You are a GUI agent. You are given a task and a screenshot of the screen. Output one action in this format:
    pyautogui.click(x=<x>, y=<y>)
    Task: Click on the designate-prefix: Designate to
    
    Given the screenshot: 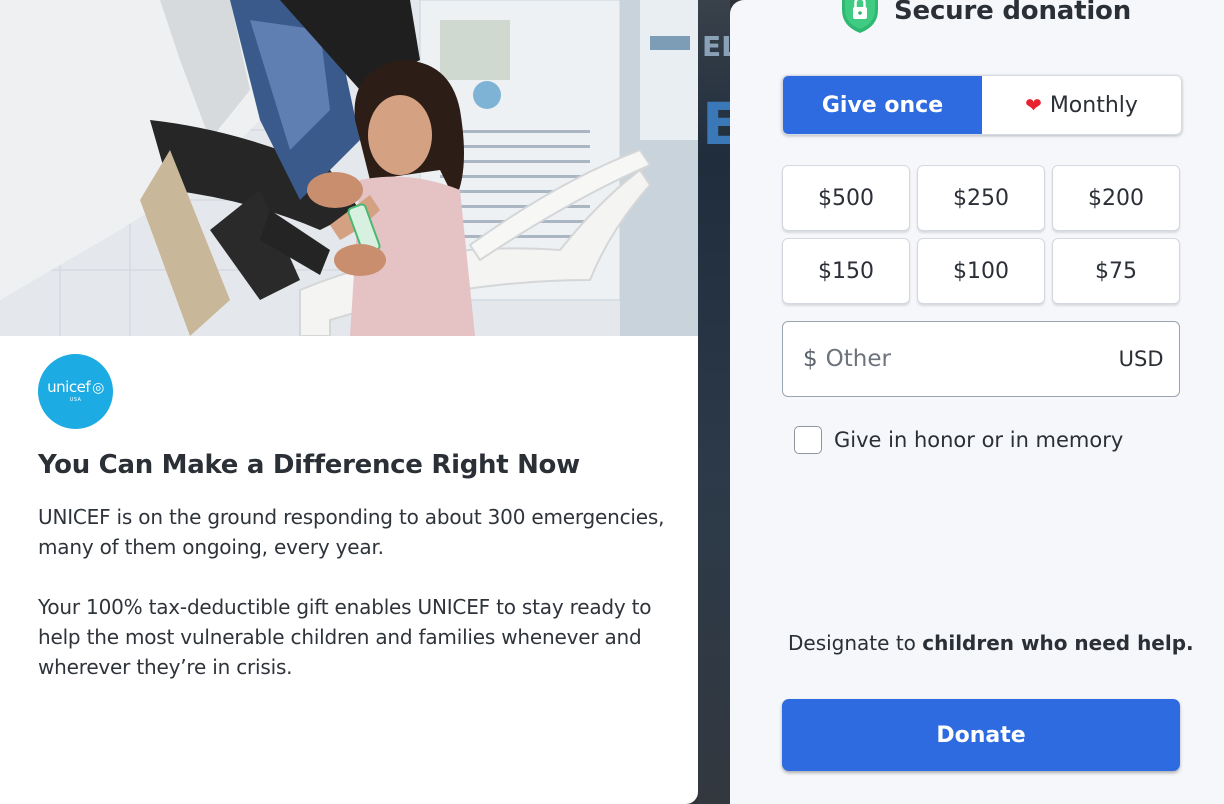 What is the action you would take?
    pyautogui.click(x=852, y=643)
    